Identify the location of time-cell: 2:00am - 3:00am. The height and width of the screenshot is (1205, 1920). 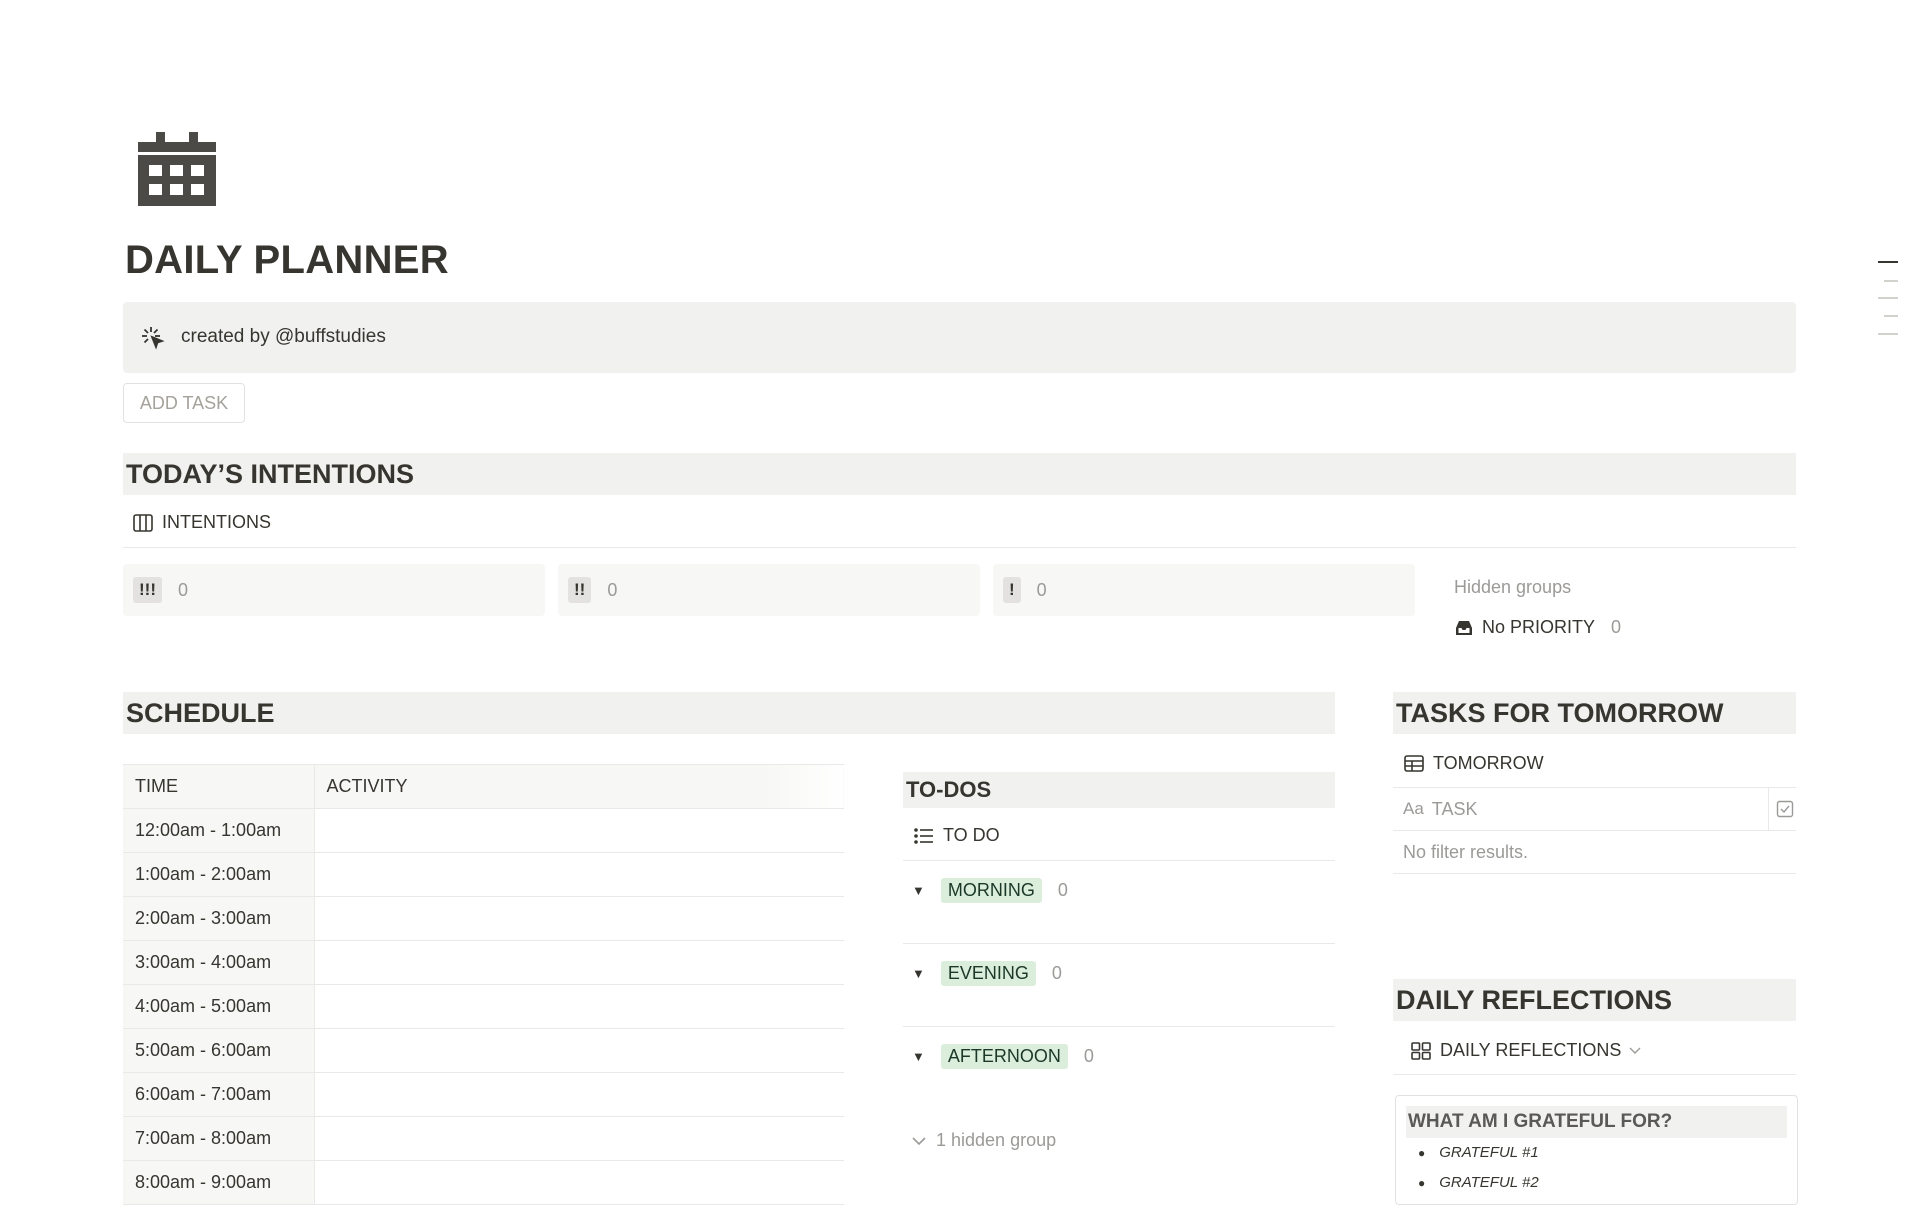
(219, 918).